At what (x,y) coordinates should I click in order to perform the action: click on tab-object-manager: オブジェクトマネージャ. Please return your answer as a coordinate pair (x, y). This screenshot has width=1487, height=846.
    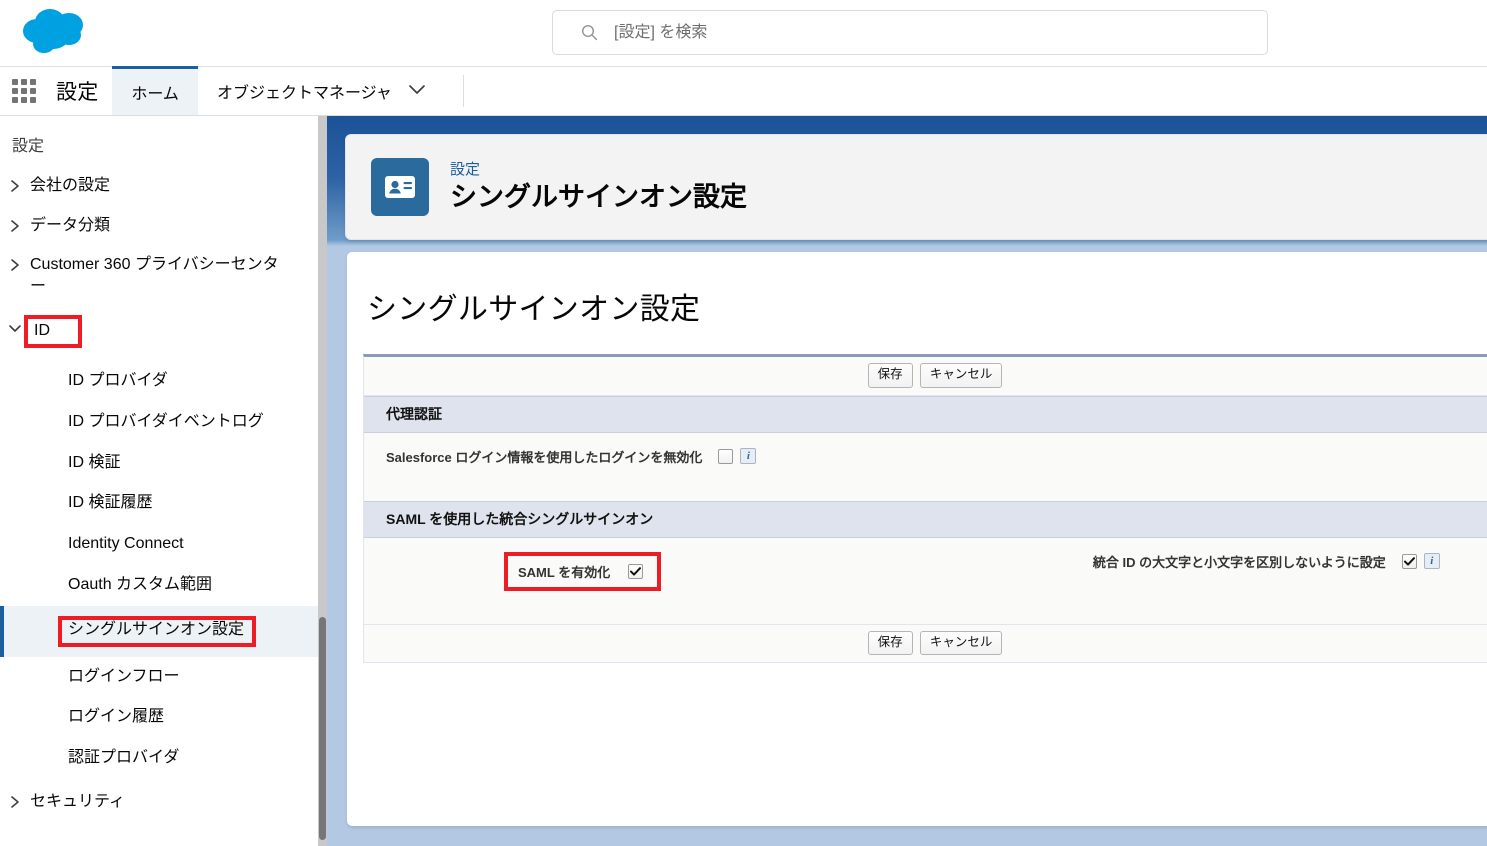
    Looking at the image, I should click on (321, 91).